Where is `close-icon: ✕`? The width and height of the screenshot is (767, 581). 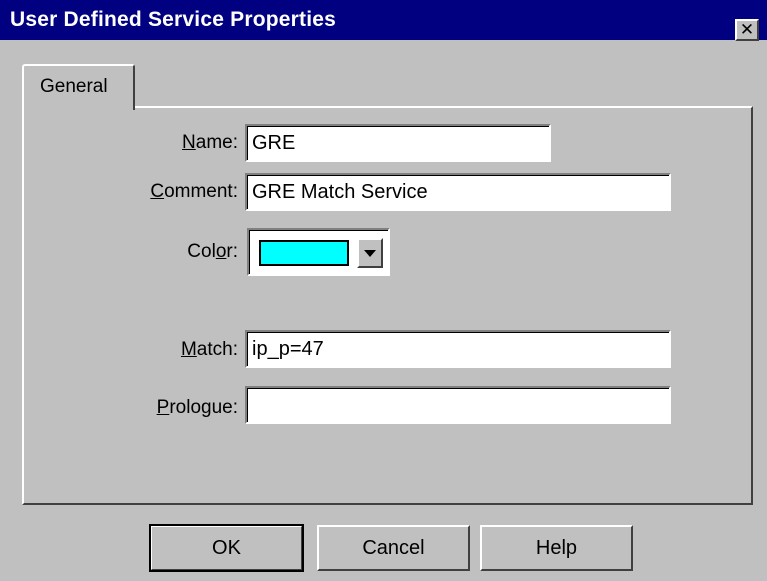
close-icon: ✕ is located at coordinates (747, 29).